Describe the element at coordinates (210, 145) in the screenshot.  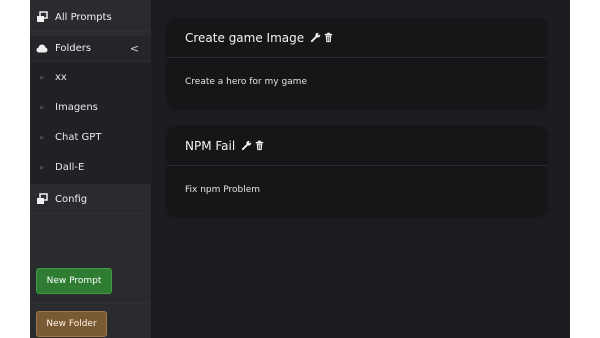
I see `prompt-title: NPM Fail` at that location.